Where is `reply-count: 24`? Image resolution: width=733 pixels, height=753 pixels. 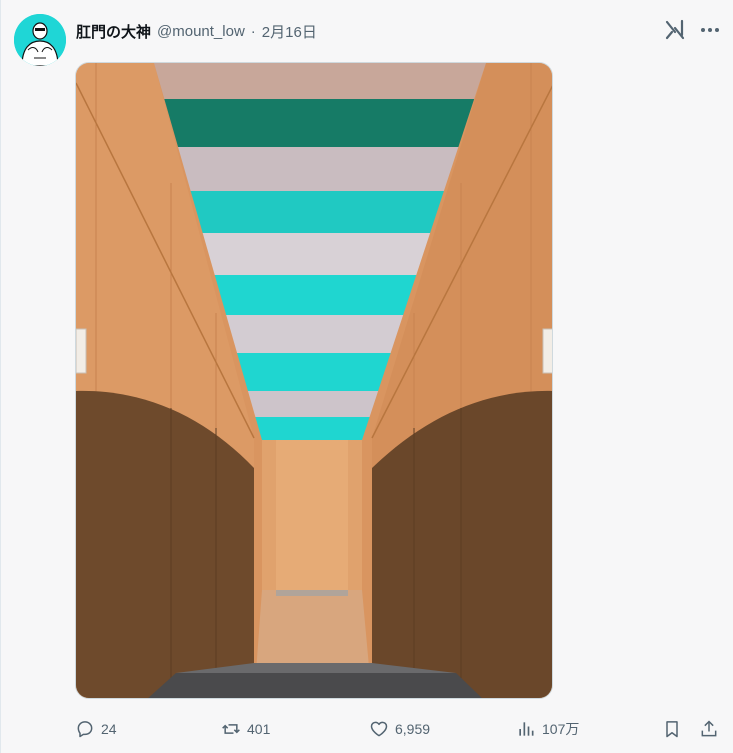
reply-count: 24 is located at coordinates (109, 729).